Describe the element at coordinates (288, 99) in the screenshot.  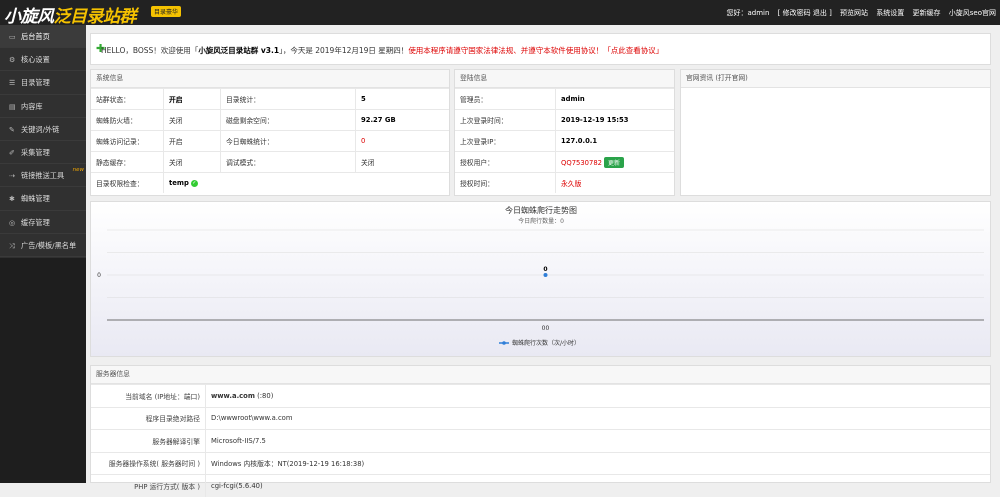
I see `cell-label: 目录统计：` at that location.